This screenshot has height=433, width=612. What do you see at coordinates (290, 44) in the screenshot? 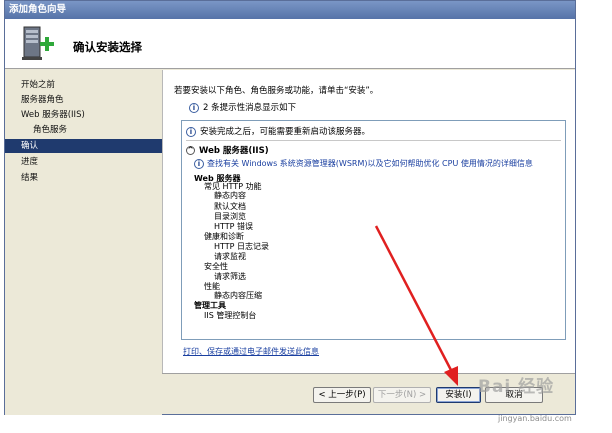
I see `wizard-header: 确认安装选择` at bounding box center [290, 44].